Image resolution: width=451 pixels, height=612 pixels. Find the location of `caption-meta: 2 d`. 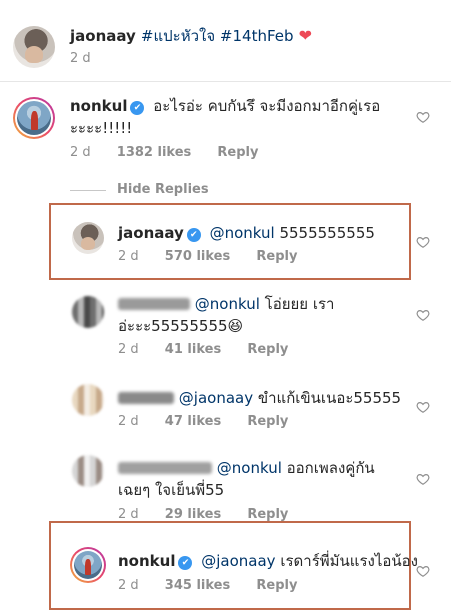

caption-meta: 2 d is located at coordinates (91, 58).